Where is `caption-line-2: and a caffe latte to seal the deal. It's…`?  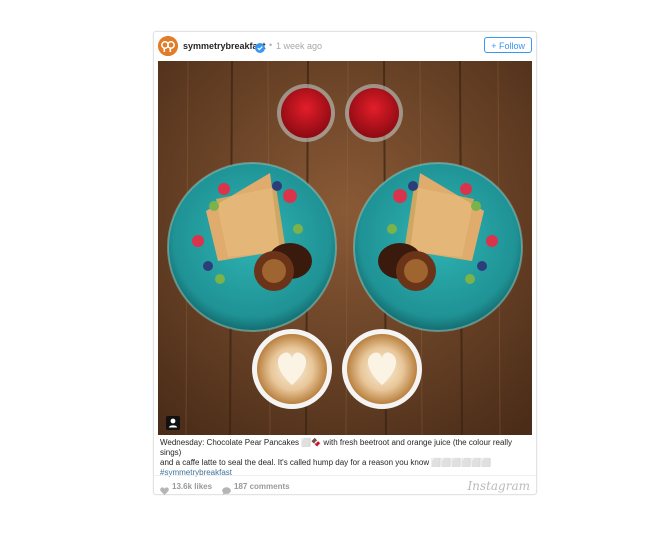 caption-line-2: and a caffe latte to seal the deal. It's… is located at coordinates (326, 462).